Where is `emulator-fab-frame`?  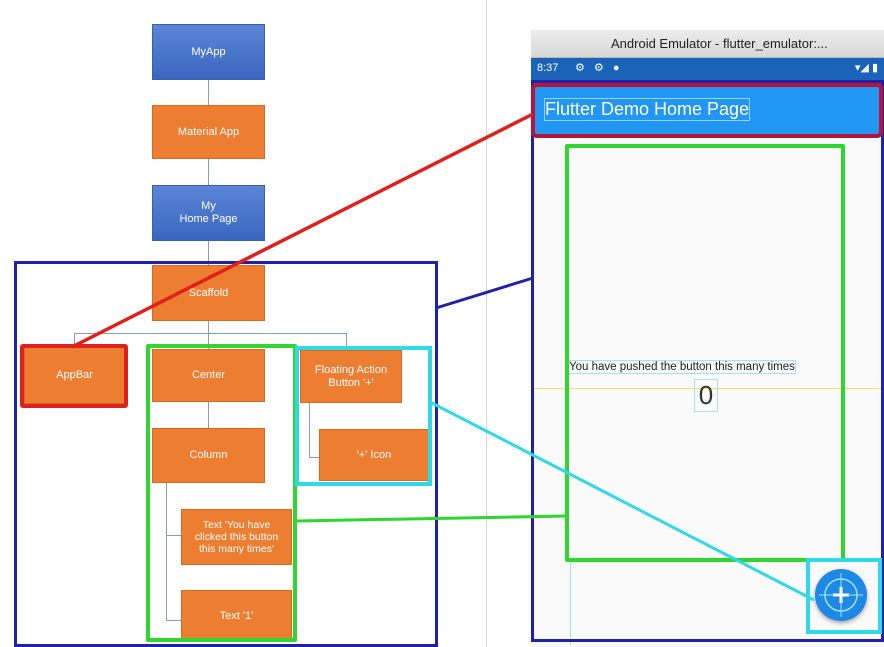 emulator-fab-frame is located at coordinates (844, 596).